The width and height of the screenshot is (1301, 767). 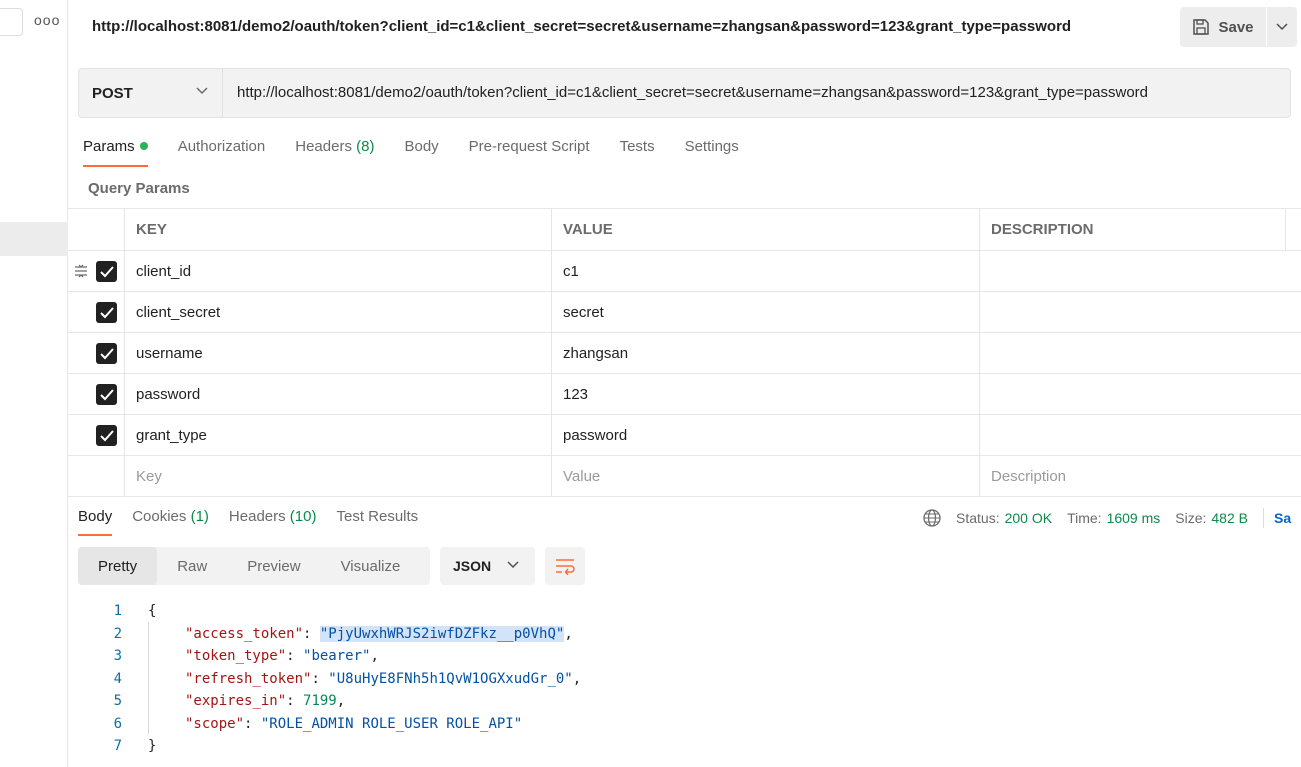 I want to click on drag-handle-icon, so click(x=81, y=271).